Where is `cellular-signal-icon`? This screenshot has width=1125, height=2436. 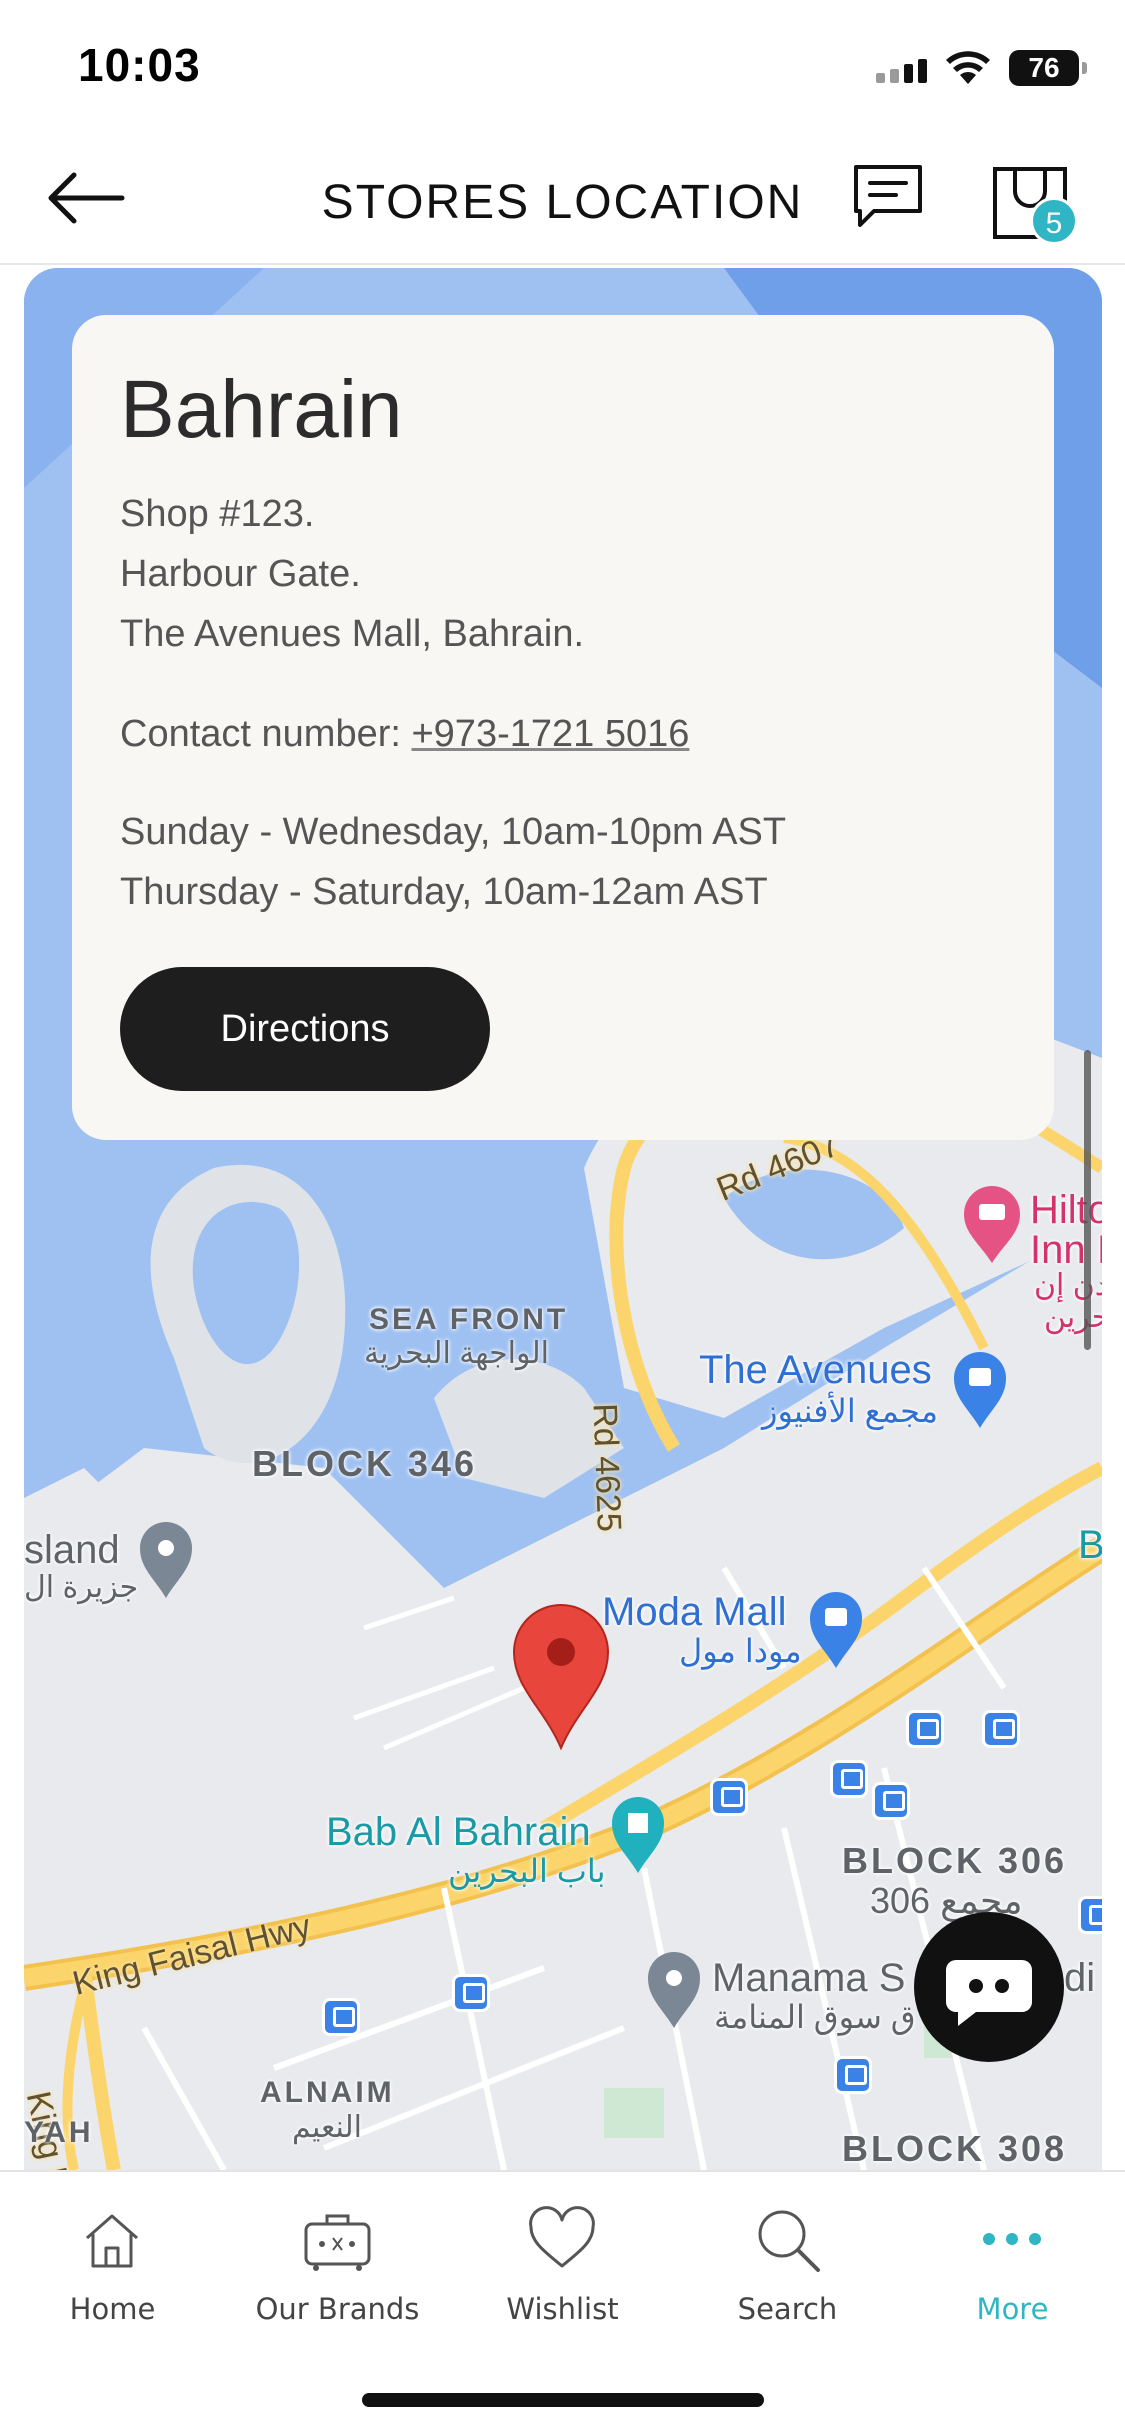
cellular-signal-icon is located at coordinates (901, 68).